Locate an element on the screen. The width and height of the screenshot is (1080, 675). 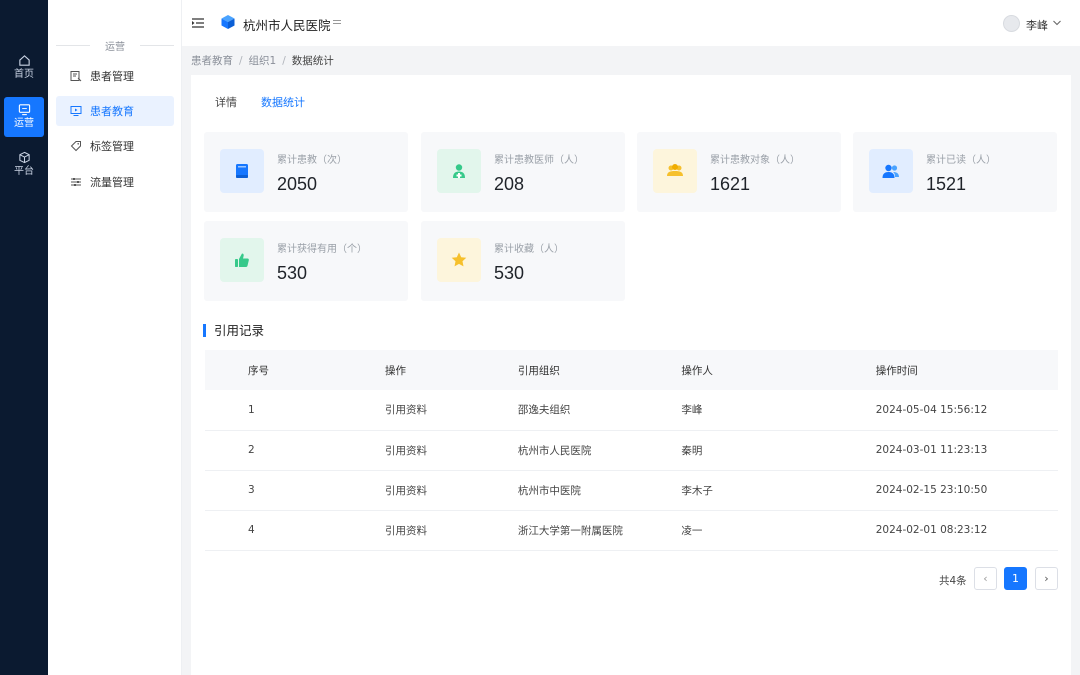
column-header: 操作 is located at coordinates (451, 370).